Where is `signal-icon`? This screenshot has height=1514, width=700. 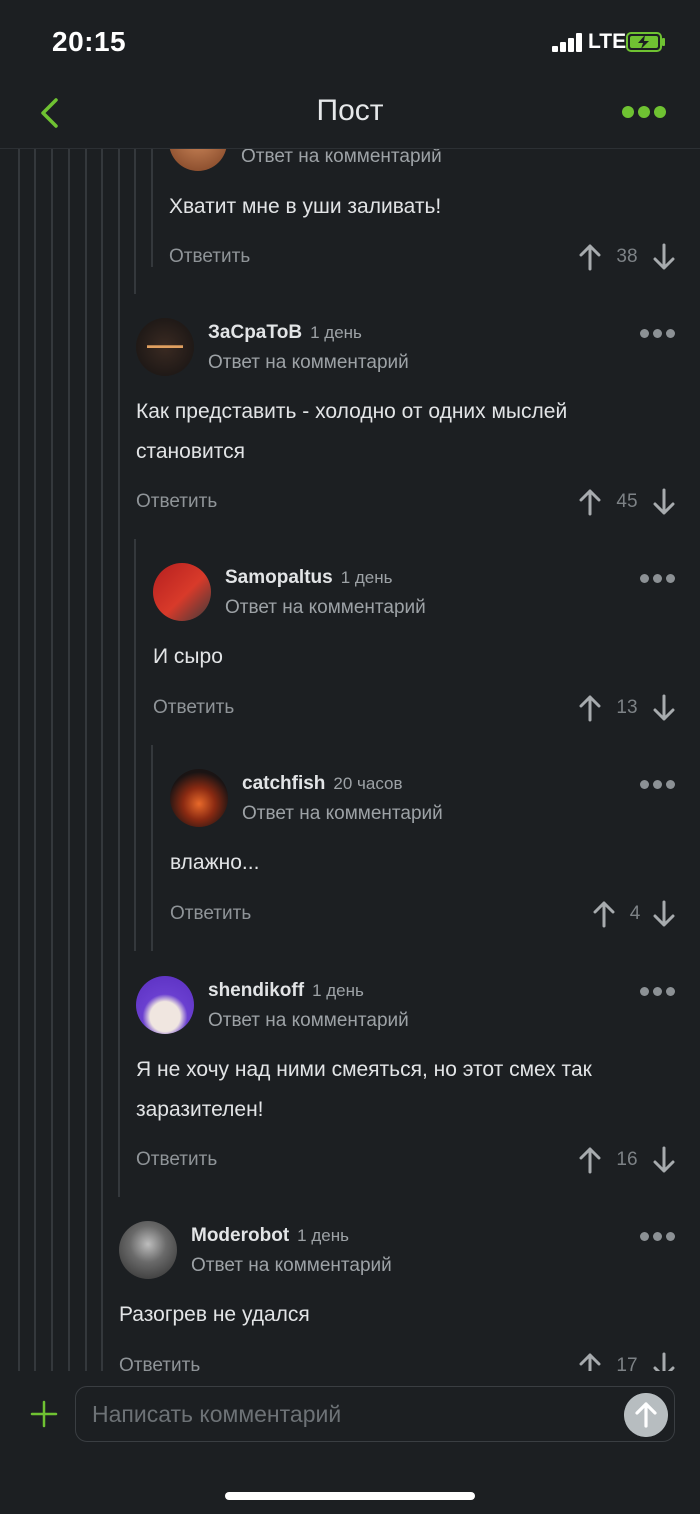 signal-icon is located at coordinates (568, 42).